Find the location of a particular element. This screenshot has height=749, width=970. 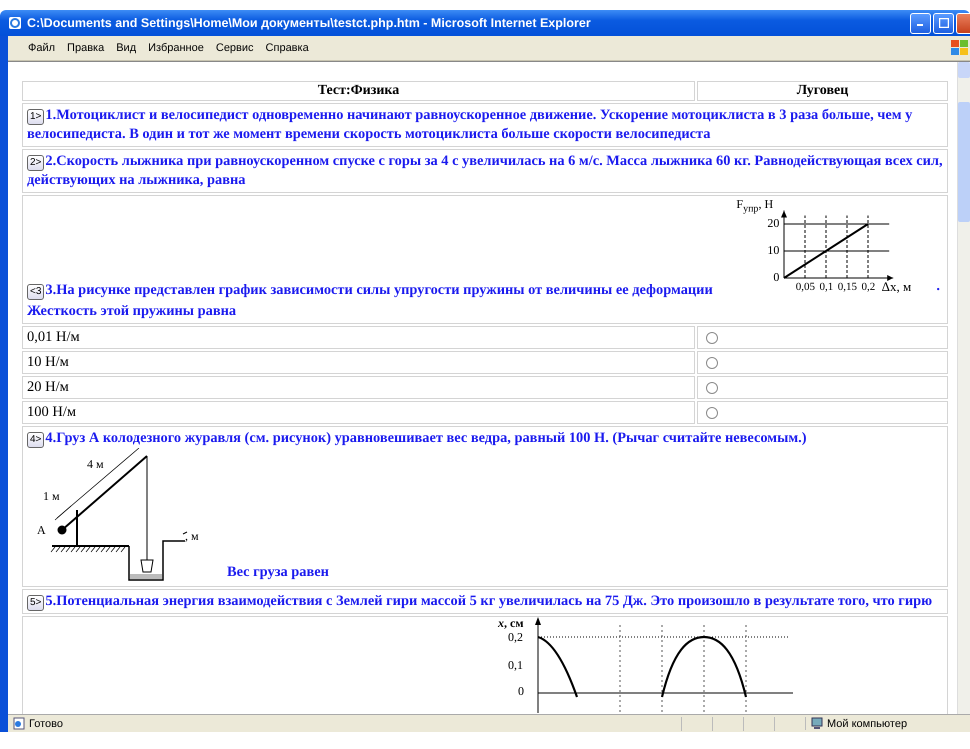

answer-option: 20 Н/м is located at coordinates (358, 387).